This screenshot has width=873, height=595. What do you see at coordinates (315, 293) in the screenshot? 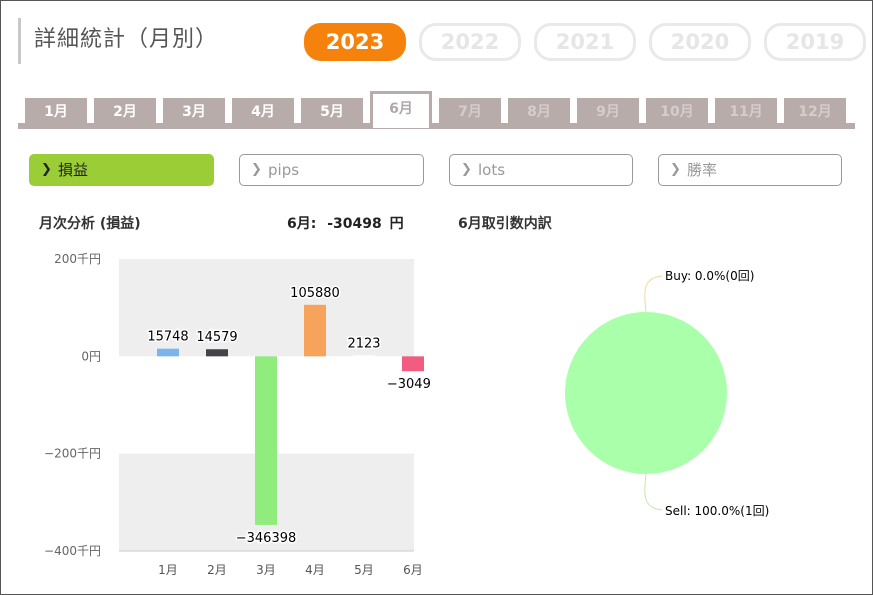
I see `data-label: 105880` at bounding box center [315, 293].